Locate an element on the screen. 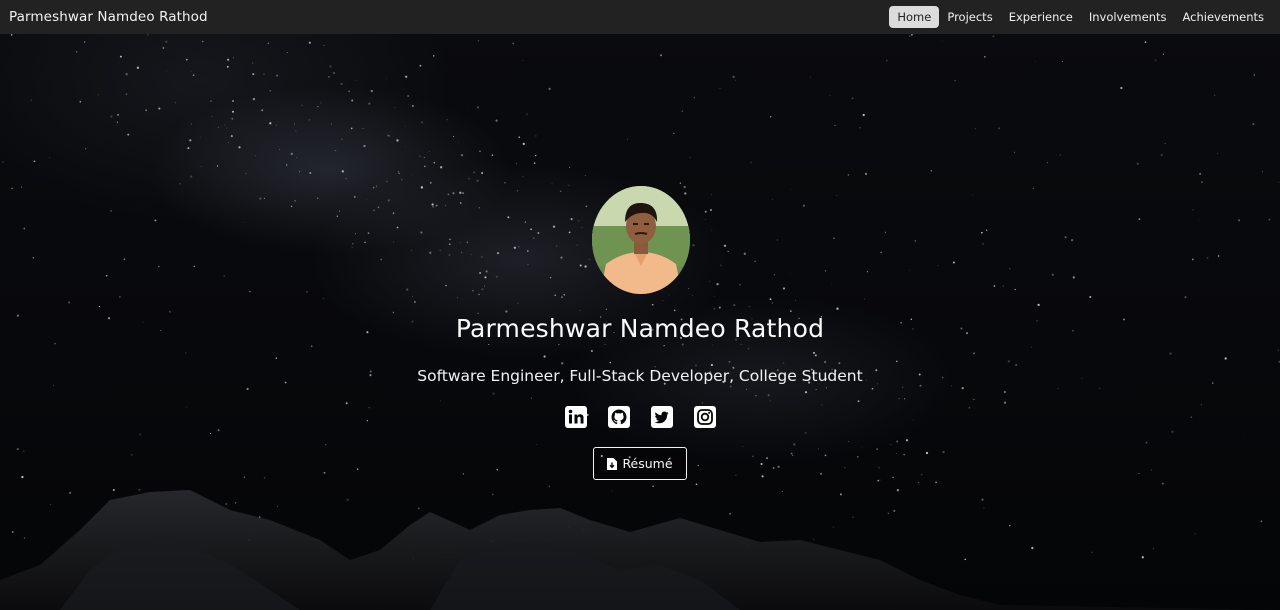 The height and width of the screenshot is (610, 1280). github-icon is located at coordinates (619, 417).